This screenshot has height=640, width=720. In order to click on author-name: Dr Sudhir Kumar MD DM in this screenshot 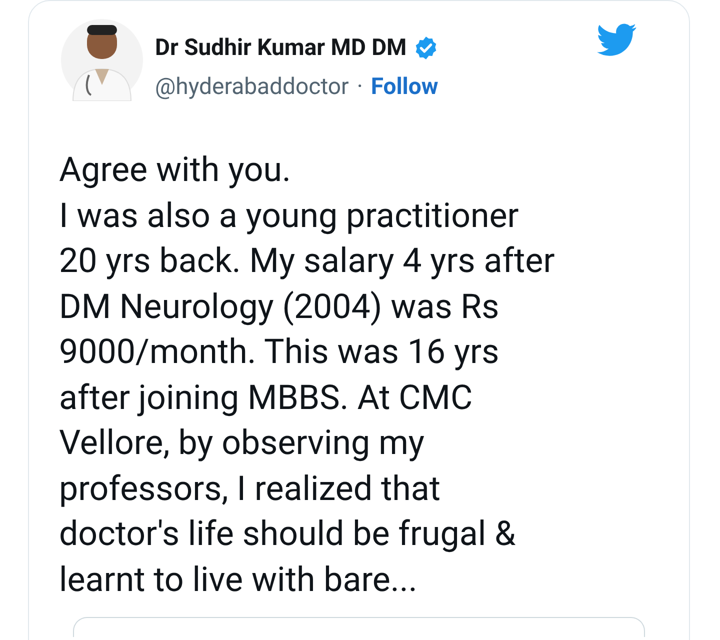, I will do `click(281, 48)`.